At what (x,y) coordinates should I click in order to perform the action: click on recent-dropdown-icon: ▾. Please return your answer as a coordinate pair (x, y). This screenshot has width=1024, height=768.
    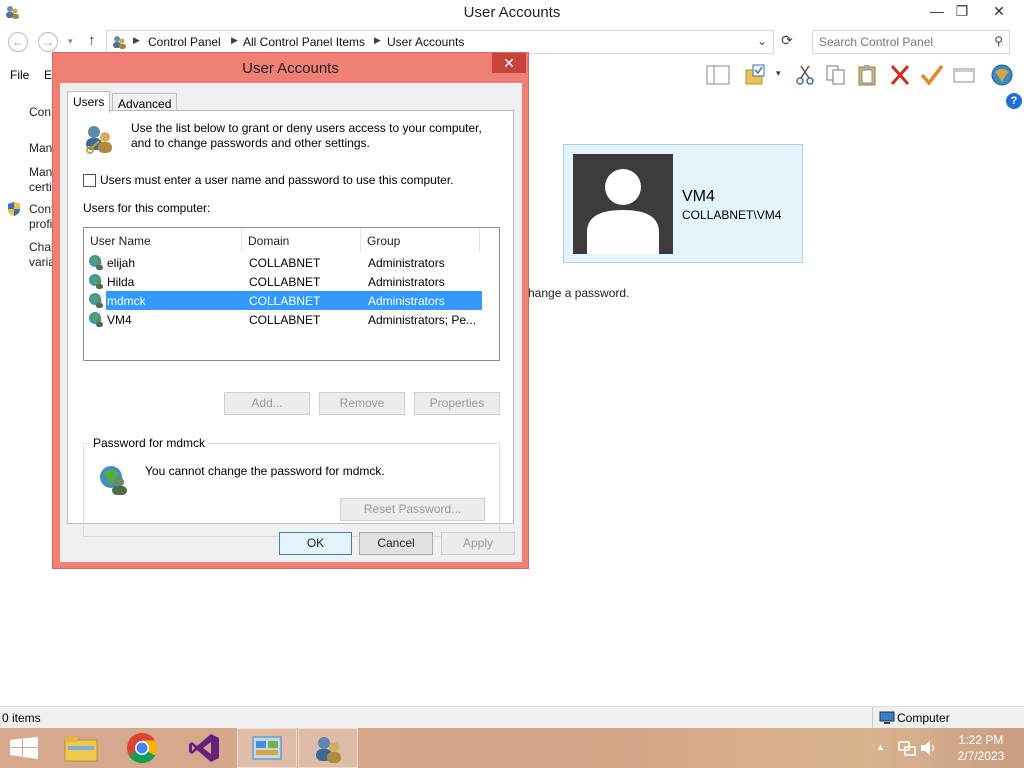
    Looking at the image, I should click on (70, 41).